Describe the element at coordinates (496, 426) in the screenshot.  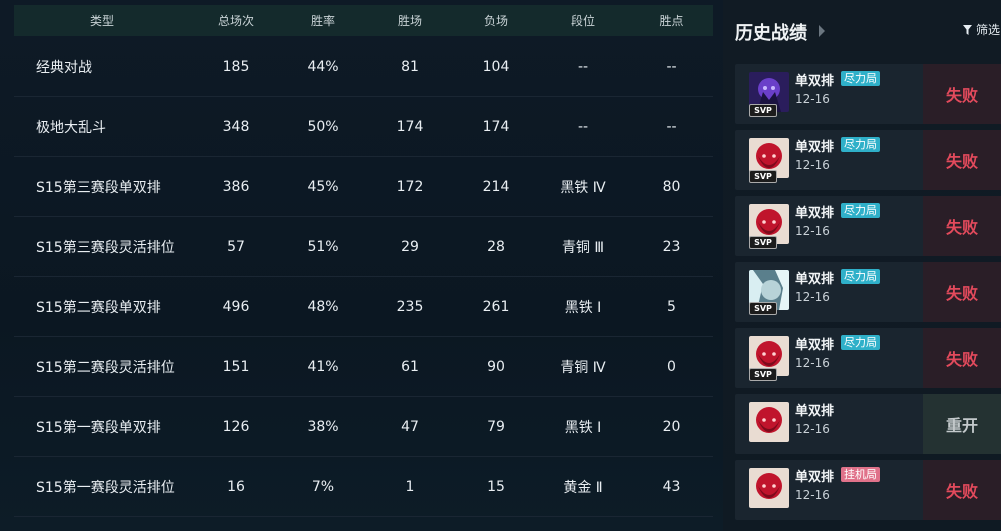
I see `row-losses: 79` at that location.